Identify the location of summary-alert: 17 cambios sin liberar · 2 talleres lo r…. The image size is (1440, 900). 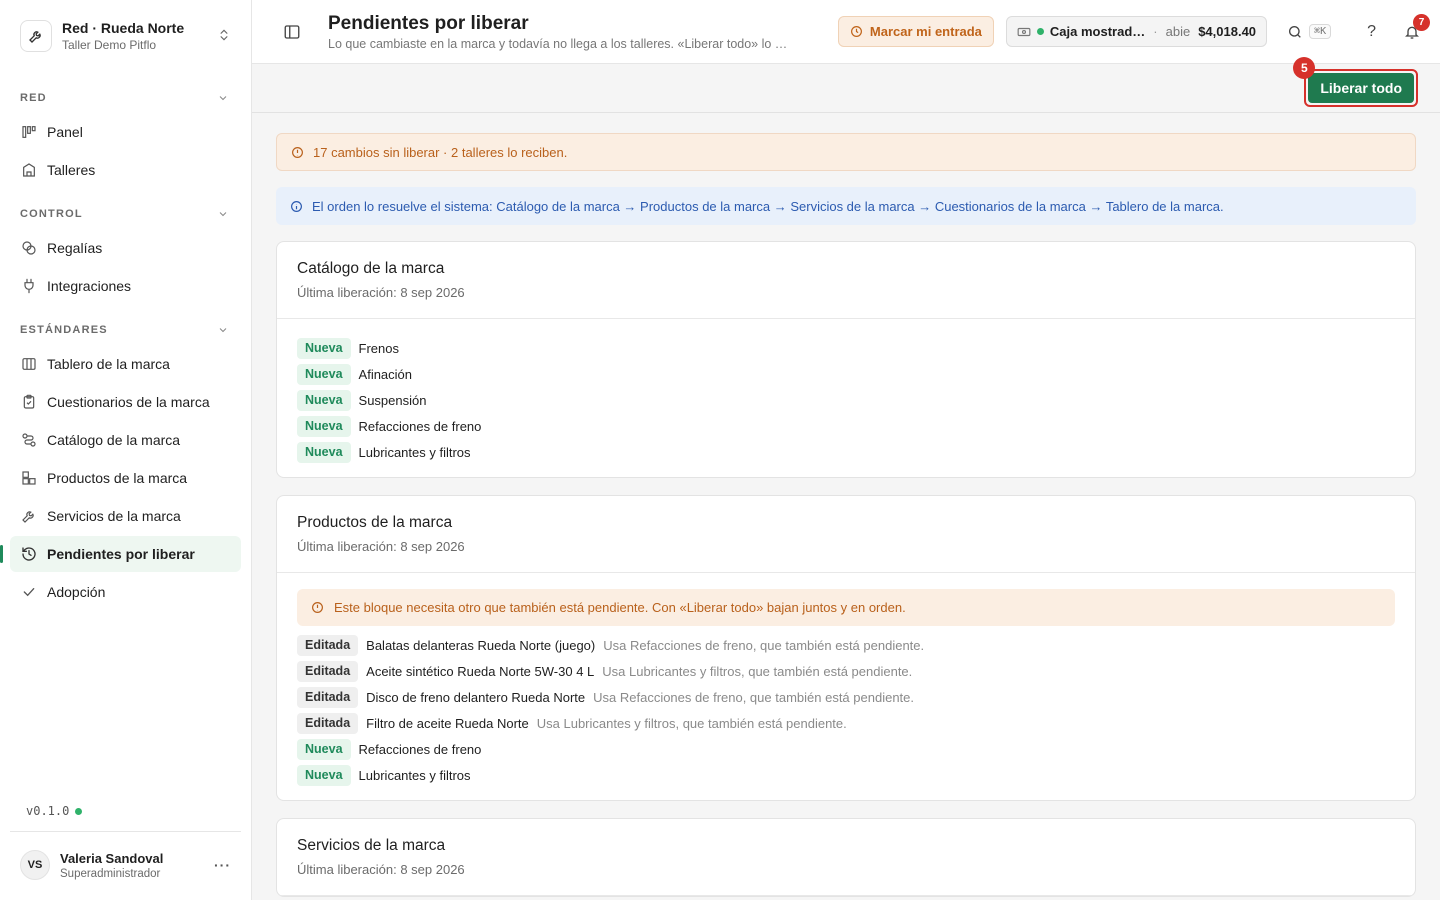
(846, 152).